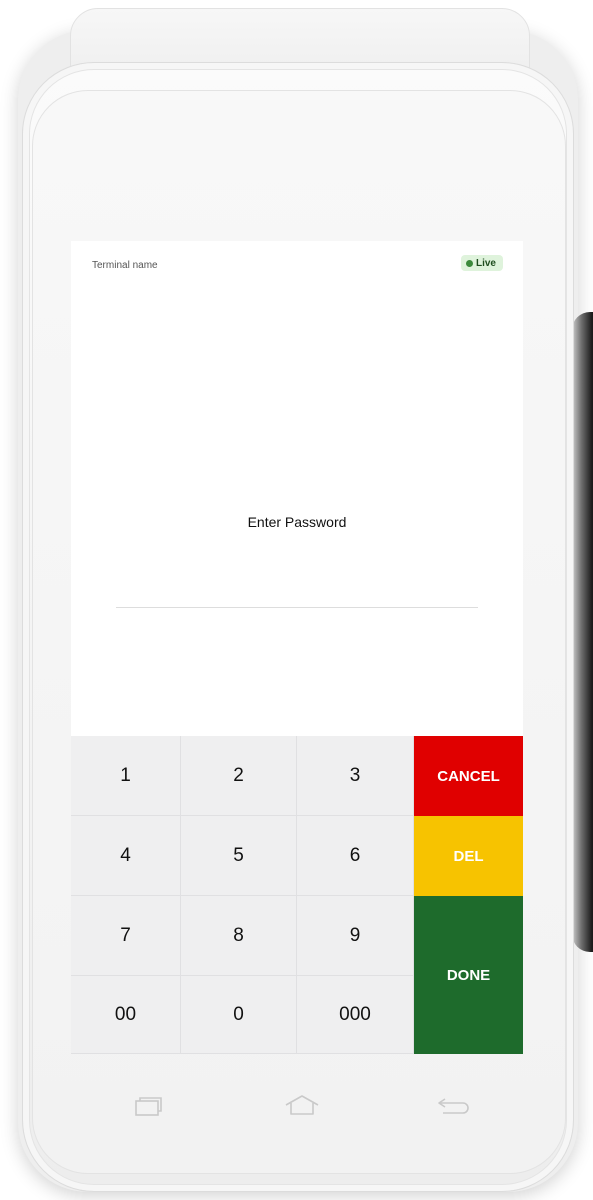 Image resolution: width=593 pixels, height=1200 pixels. Describe the element at coordinates (469, 263) in the screenshot. I see `live-status-icon` at that location.